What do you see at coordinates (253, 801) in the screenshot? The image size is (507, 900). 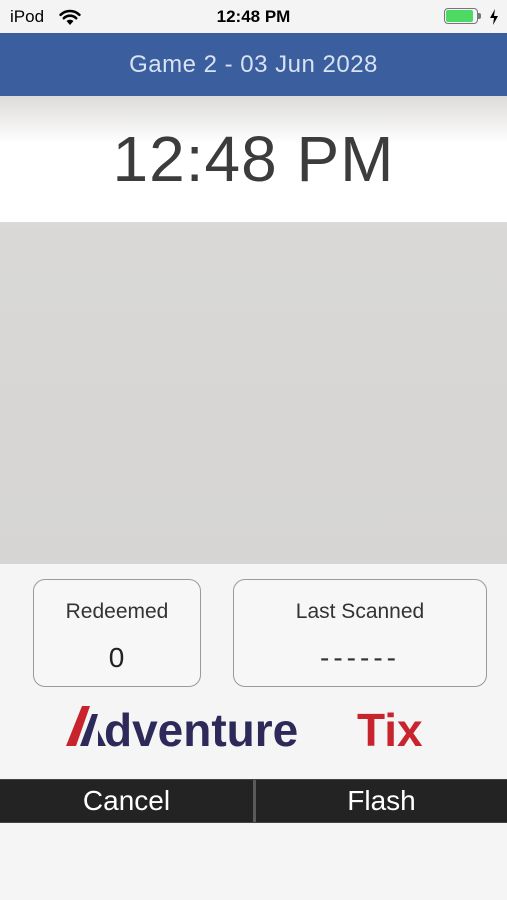 I see `bottom-toolbar: Cancel Flash` at bounding box center [253, 801].